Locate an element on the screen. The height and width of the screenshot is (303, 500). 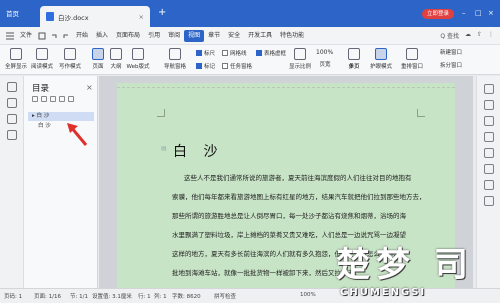
page-ruler is located at coordinates (286, 85).